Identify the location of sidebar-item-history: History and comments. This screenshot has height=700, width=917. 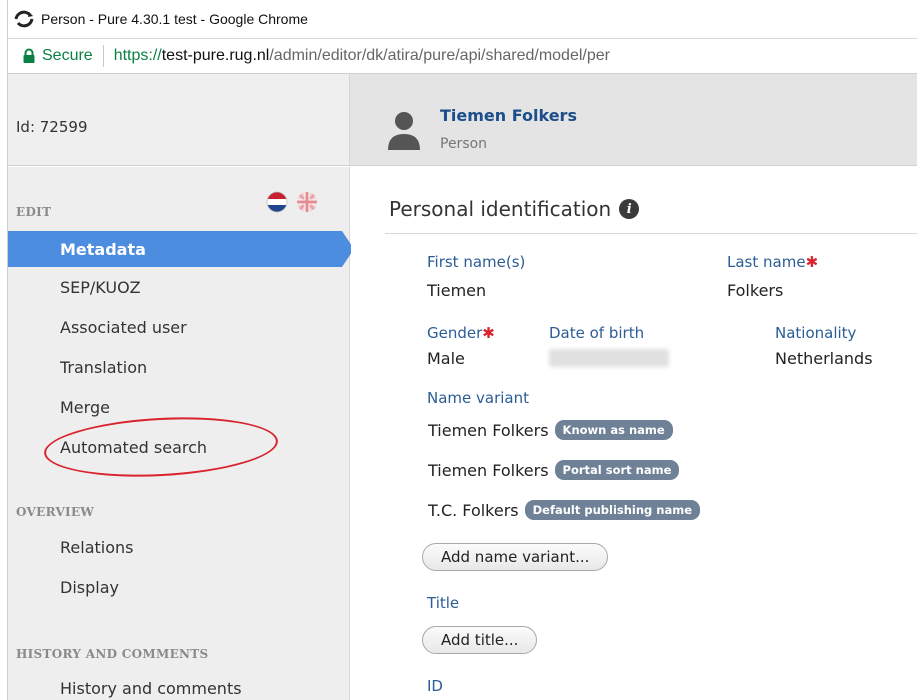
(175, 685).